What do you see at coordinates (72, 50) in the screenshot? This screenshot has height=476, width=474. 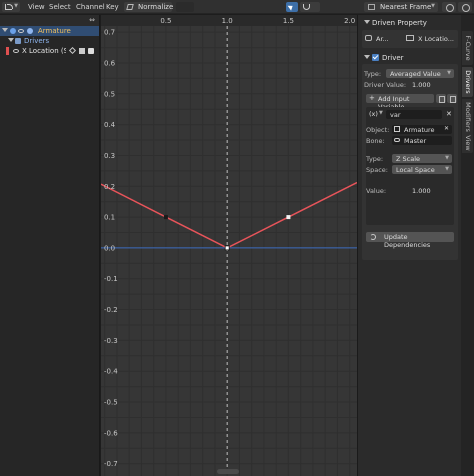 I see `wrench-icon` at bounding box center [72, 50].